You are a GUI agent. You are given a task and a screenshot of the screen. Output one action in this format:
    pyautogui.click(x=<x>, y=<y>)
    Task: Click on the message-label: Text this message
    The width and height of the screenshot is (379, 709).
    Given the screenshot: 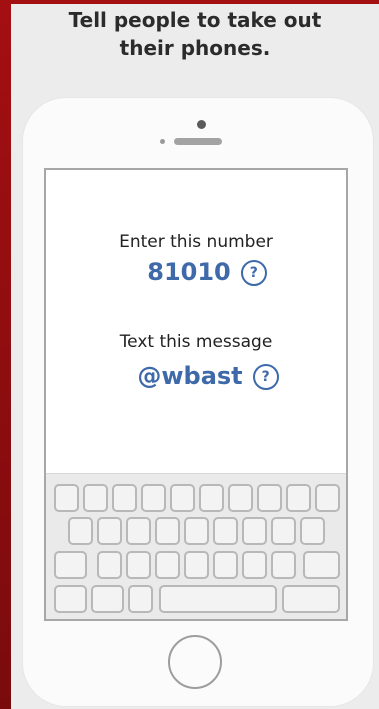 What is the action you would take?
    pyautogui.click(x=196, y=342)
    